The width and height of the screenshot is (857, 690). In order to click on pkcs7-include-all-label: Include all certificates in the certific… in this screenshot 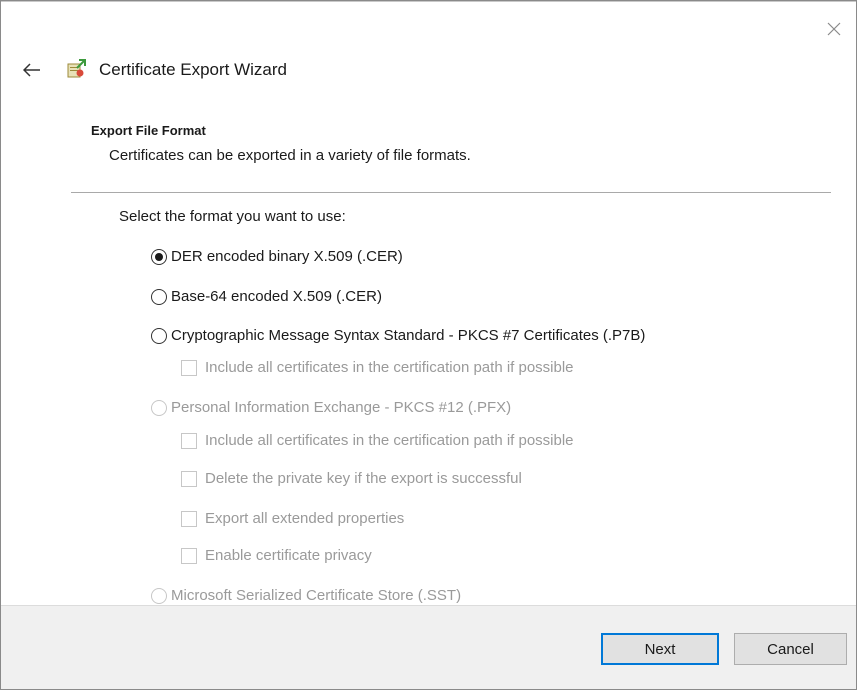, I will do `click(389, 367)`.